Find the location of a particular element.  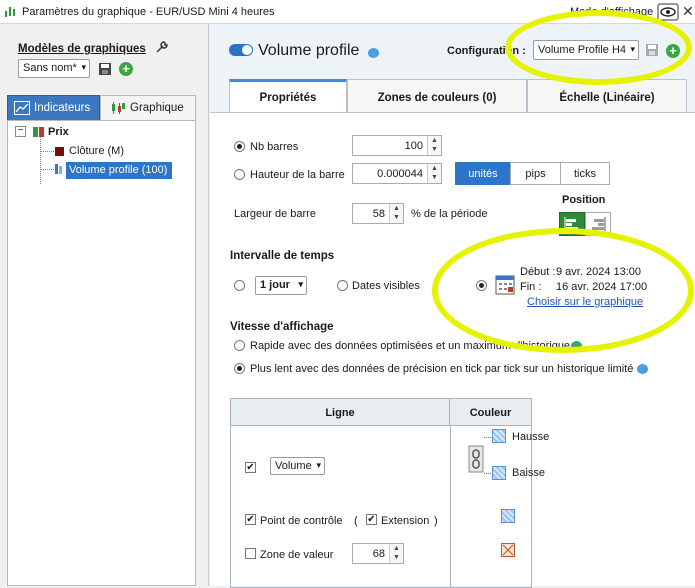

eye-icon is located at coordinates (668, 12).